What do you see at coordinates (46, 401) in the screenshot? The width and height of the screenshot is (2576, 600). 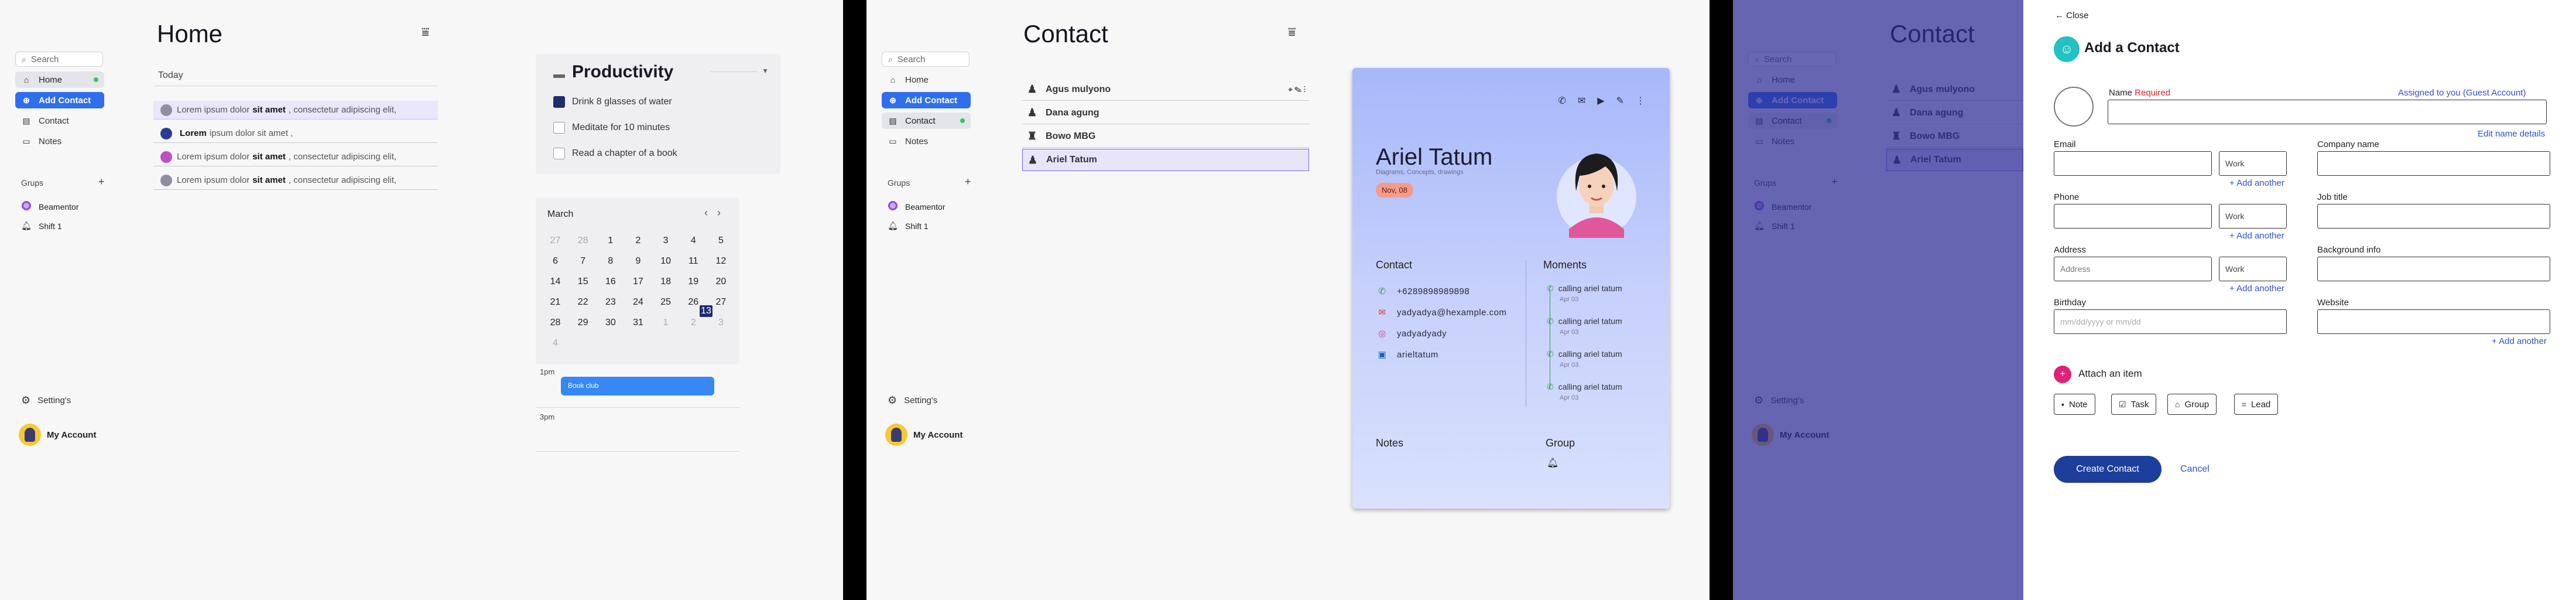 I see `settings-link: ⚙Setting's` at bounding box center [46, 401].